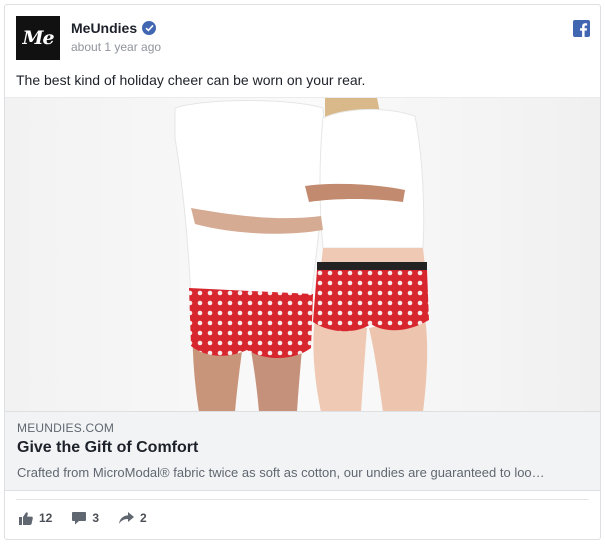  I want to click on page-avatar: Me, so click(38, 38).